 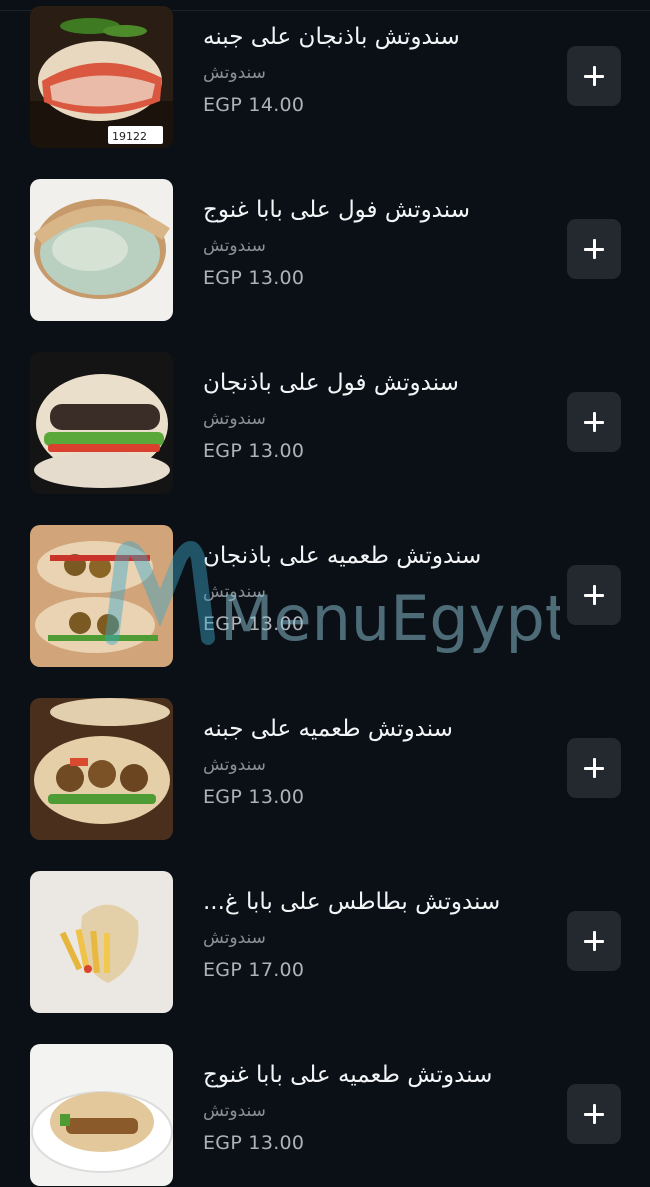 What do you see at coordinates (336, 210) in the screenshot?
I see `item-name: سندوتش فول على بابا غنوج` at bounding box center [336, 210].